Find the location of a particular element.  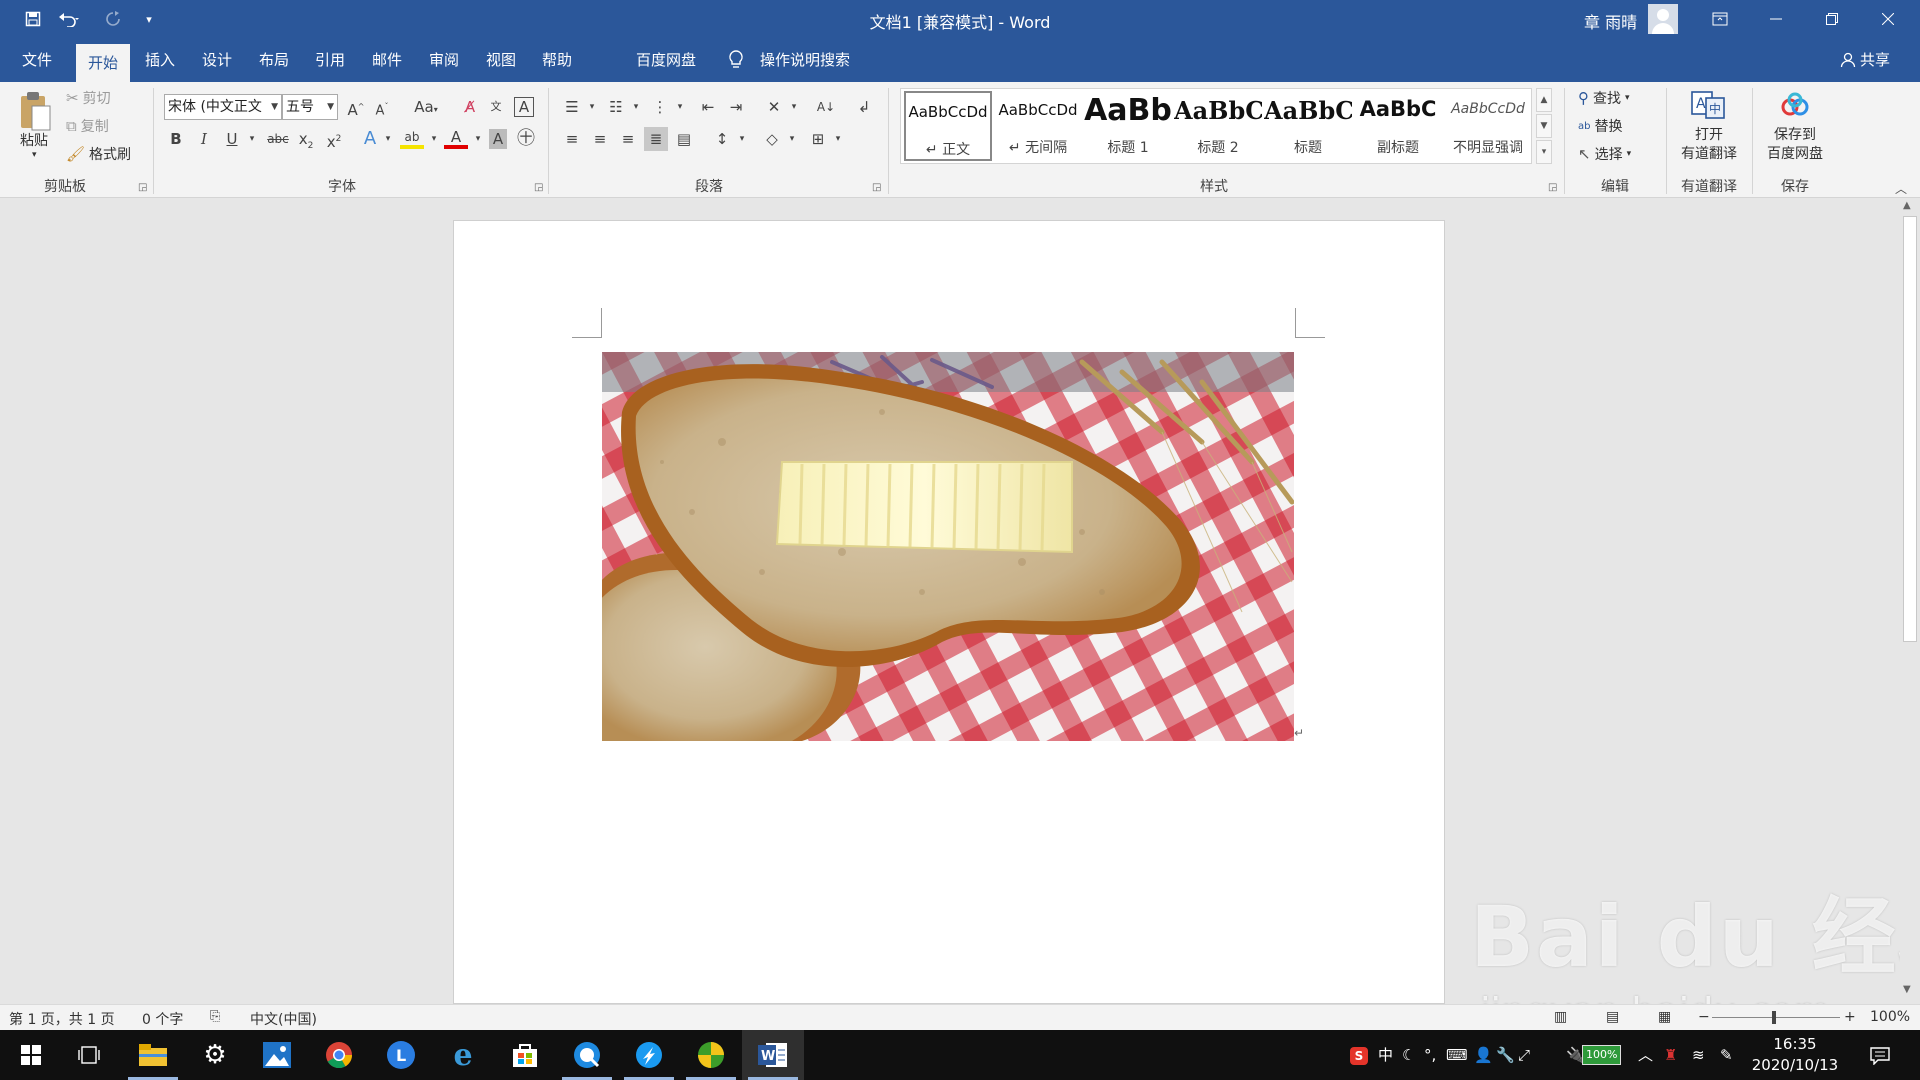

browser-icon is located at coordinates (587, 1055).